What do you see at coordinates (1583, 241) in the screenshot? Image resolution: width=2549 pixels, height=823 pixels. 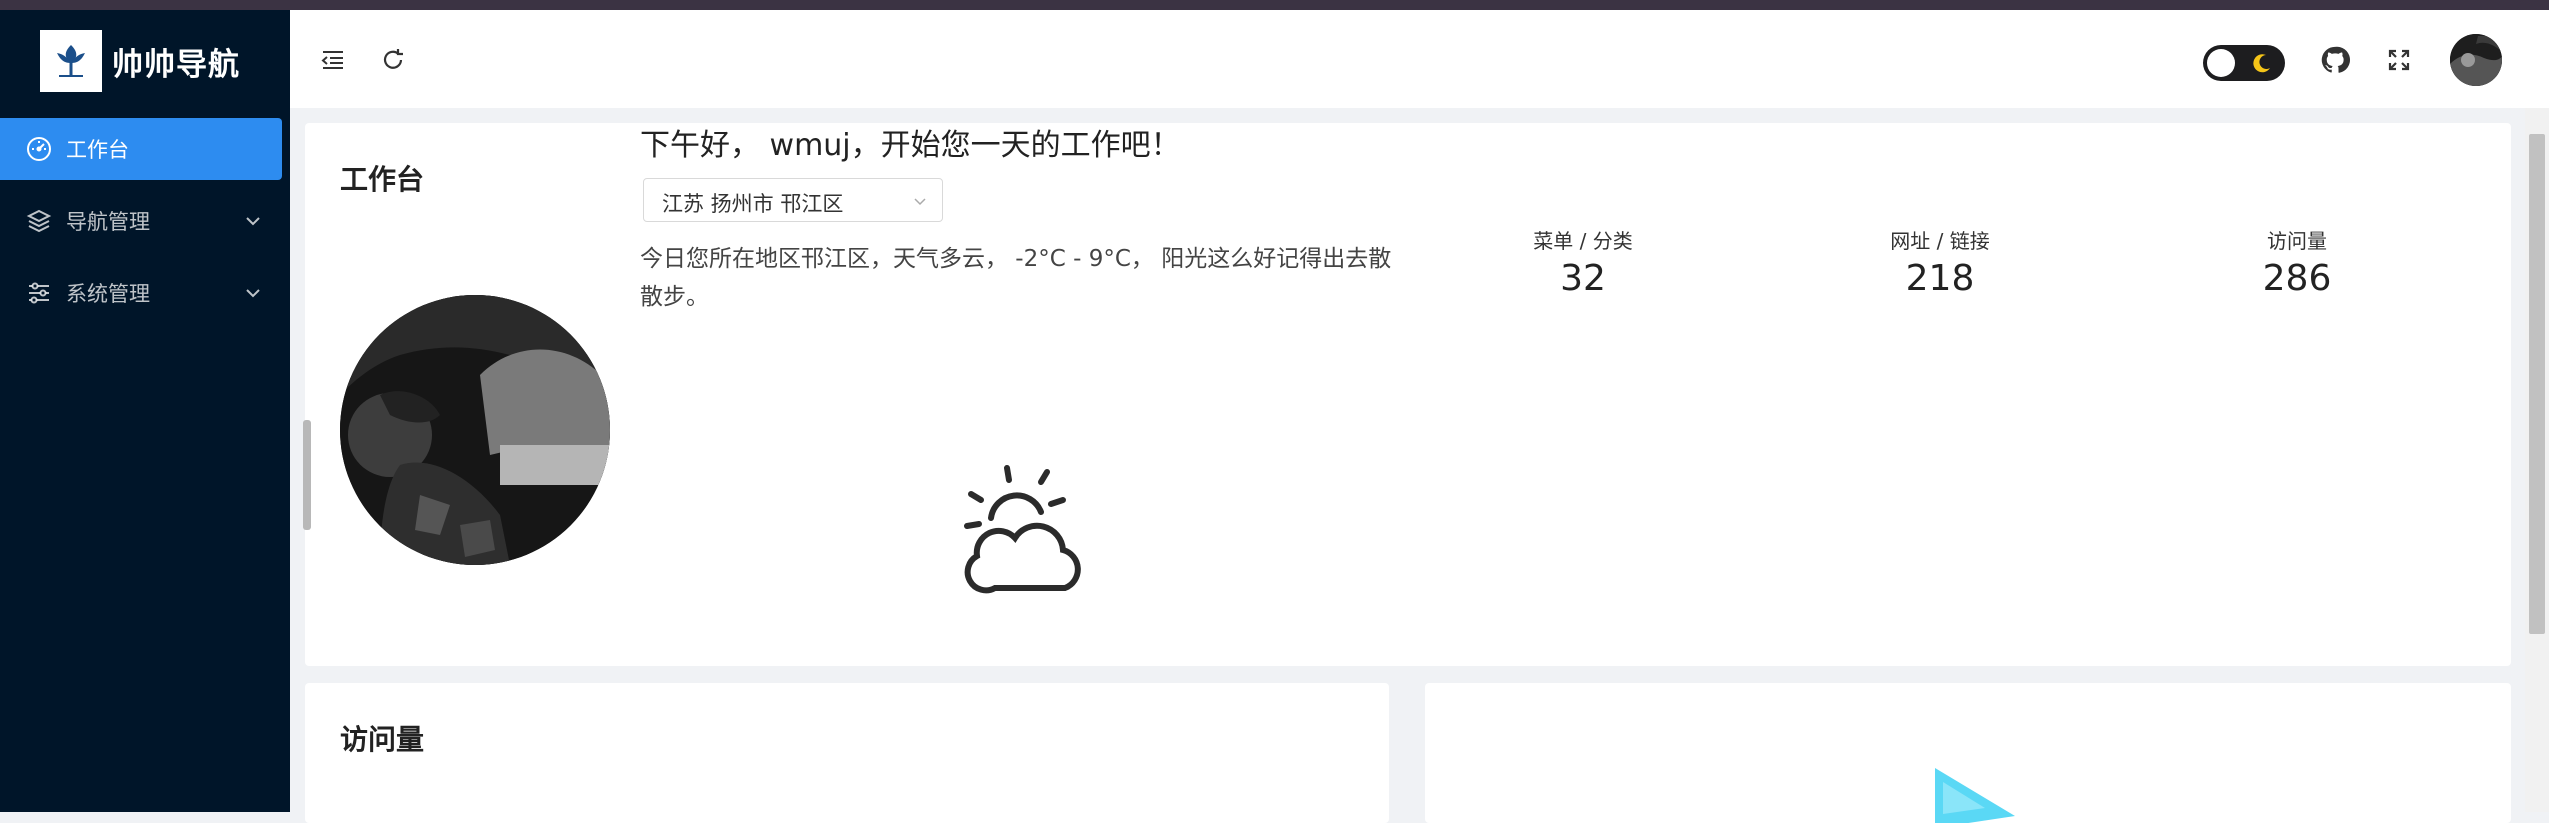 I see `stat-label: 菜单 / 分类` at bounding box center [1583, 241].